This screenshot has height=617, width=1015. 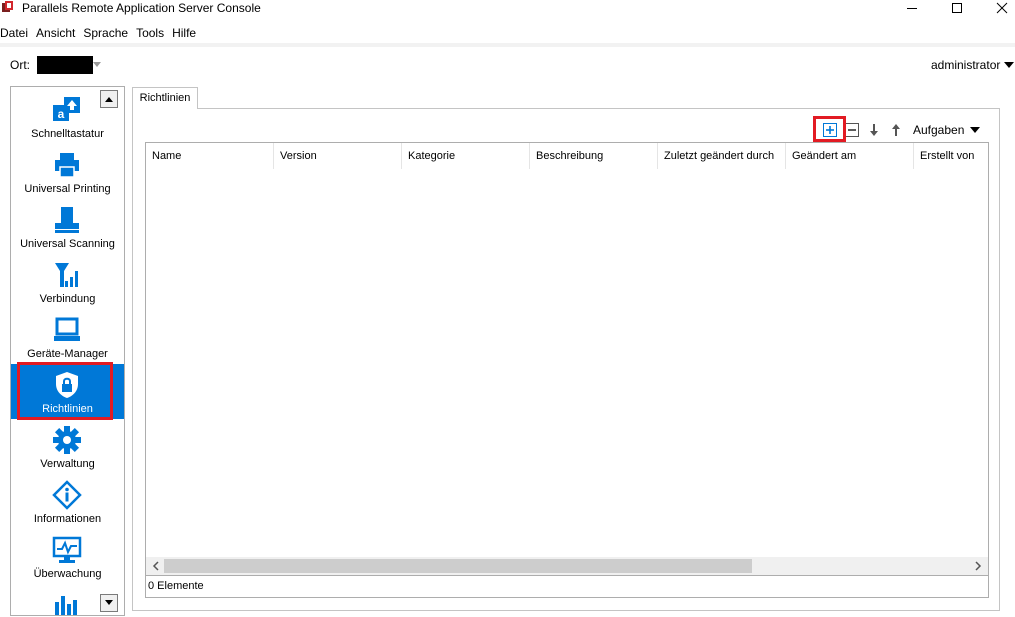 I want to click on keyboard-shortcut-icon: a, so click(x=67, y=110).